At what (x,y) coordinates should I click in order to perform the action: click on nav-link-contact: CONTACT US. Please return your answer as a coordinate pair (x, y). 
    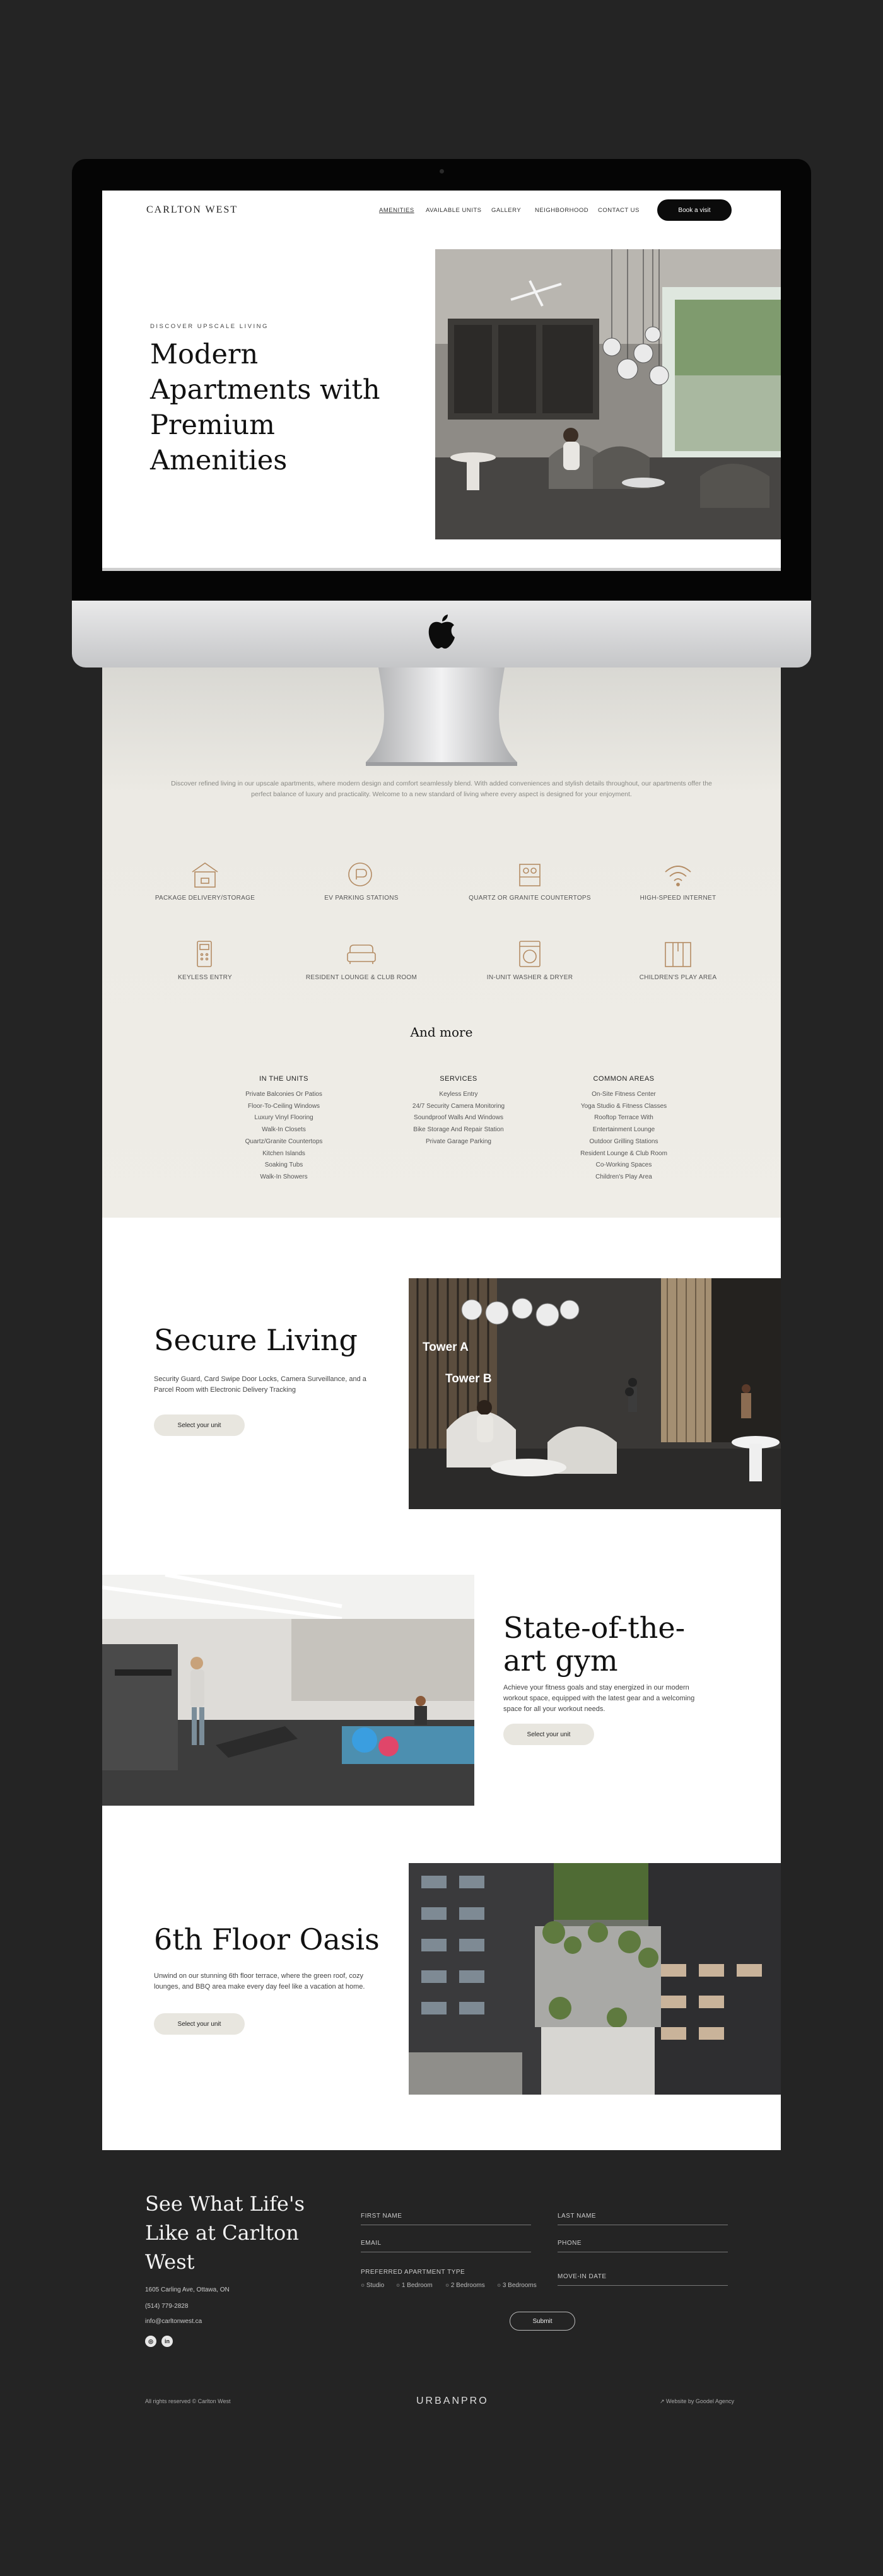
    Looking at the image, I should click on (619, 210).